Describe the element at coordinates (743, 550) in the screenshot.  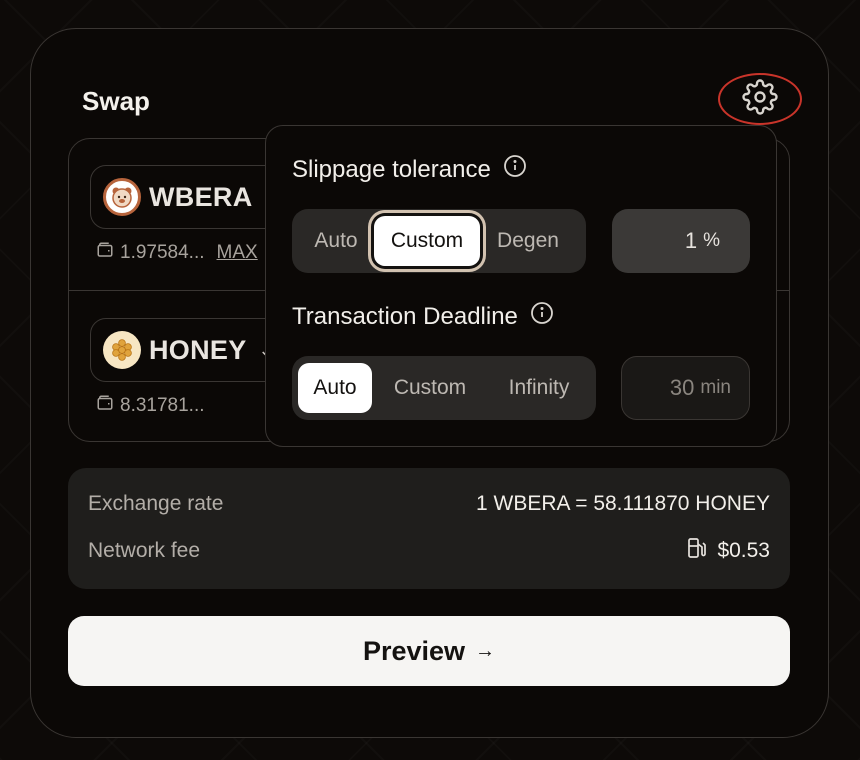
I see `network-fee-value: $0.53` at that location.